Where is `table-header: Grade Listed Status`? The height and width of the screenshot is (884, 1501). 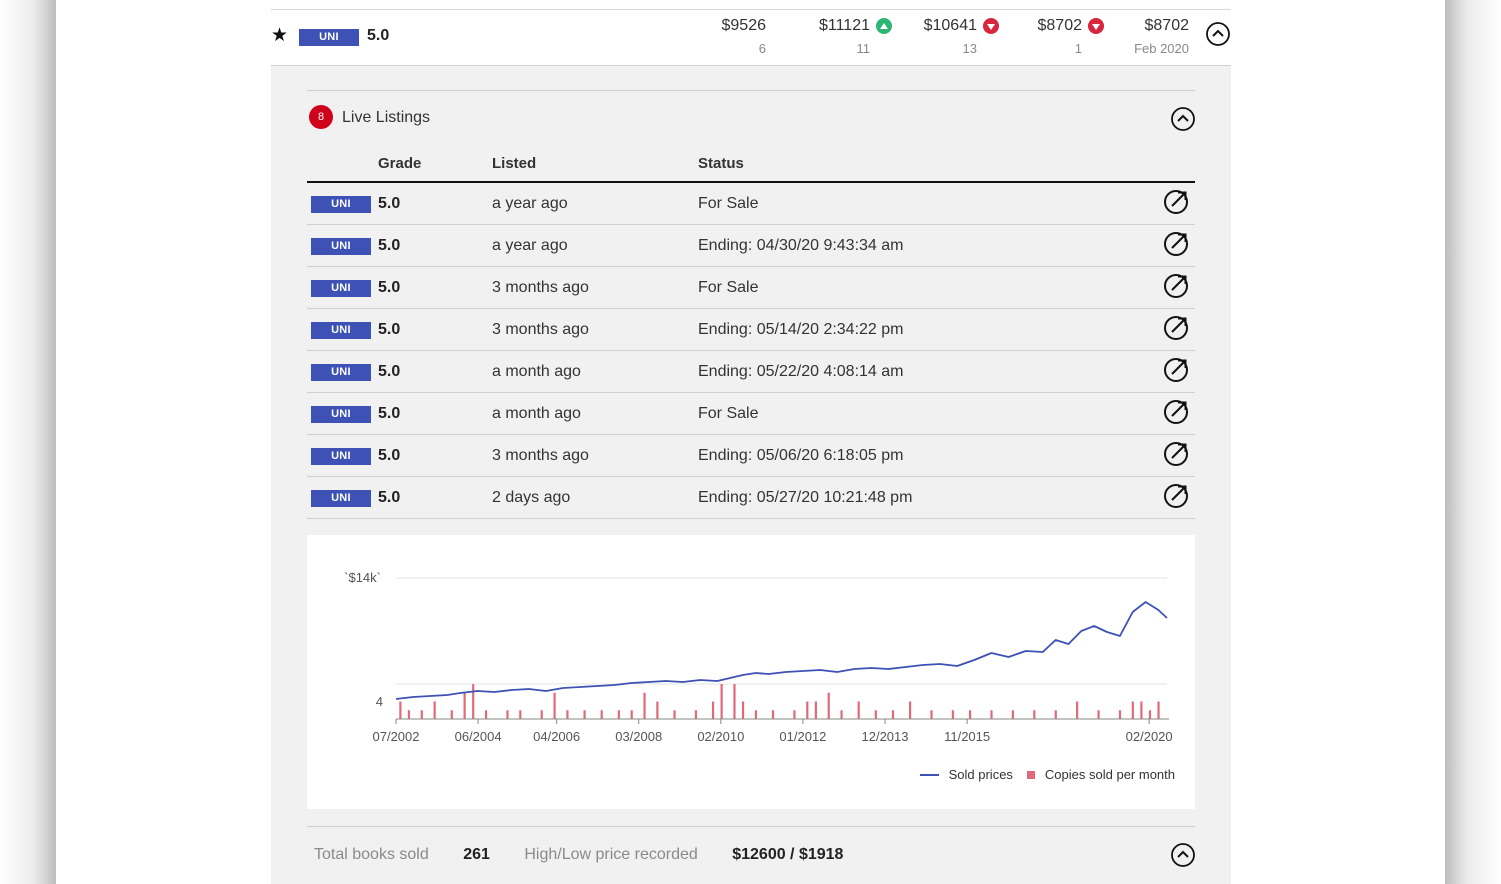
table-header: Grade Listed Status is located at coordinates (751, 166).